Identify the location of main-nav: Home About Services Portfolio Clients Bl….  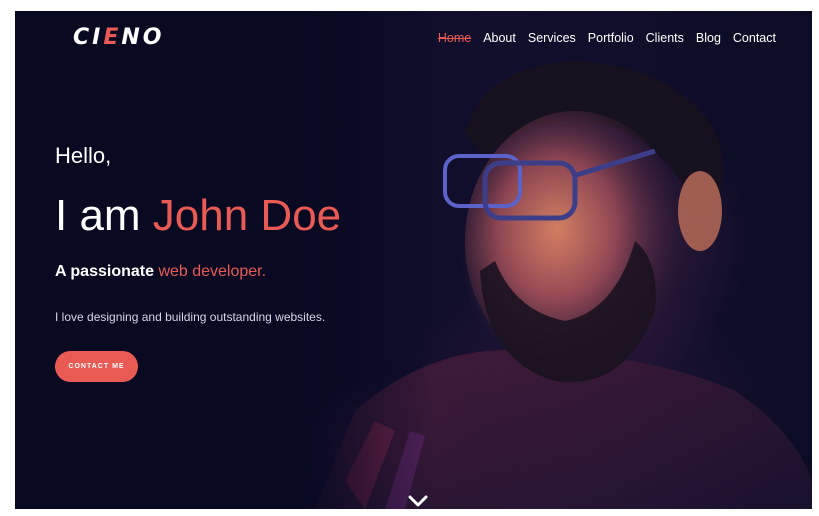
(607, 38).